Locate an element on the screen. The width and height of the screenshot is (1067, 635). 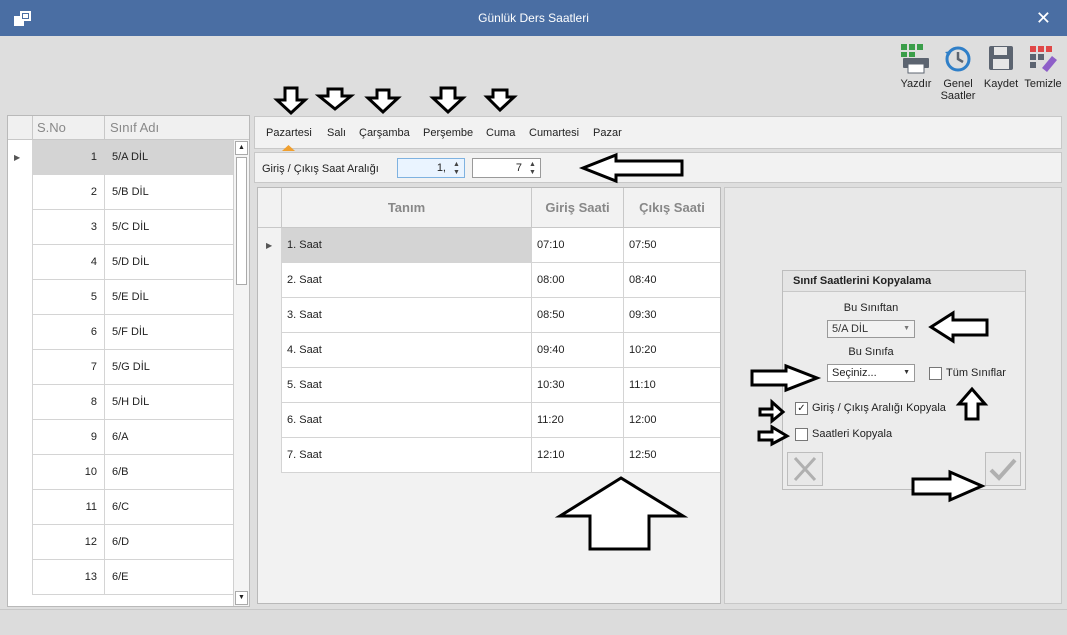
close-icon: ✕ is located at coordinates (1043, 18).